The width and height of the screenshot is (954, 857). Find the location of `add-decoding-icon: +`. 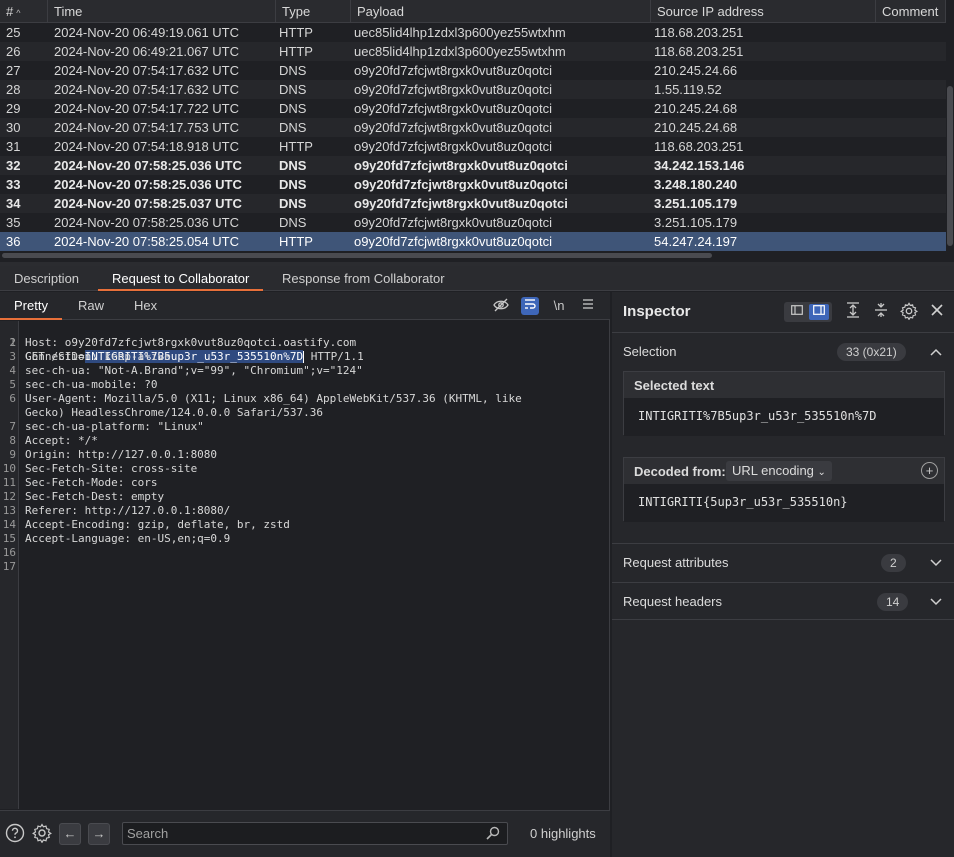

add-decoding-icon: + is located at coordinates (929, 470).